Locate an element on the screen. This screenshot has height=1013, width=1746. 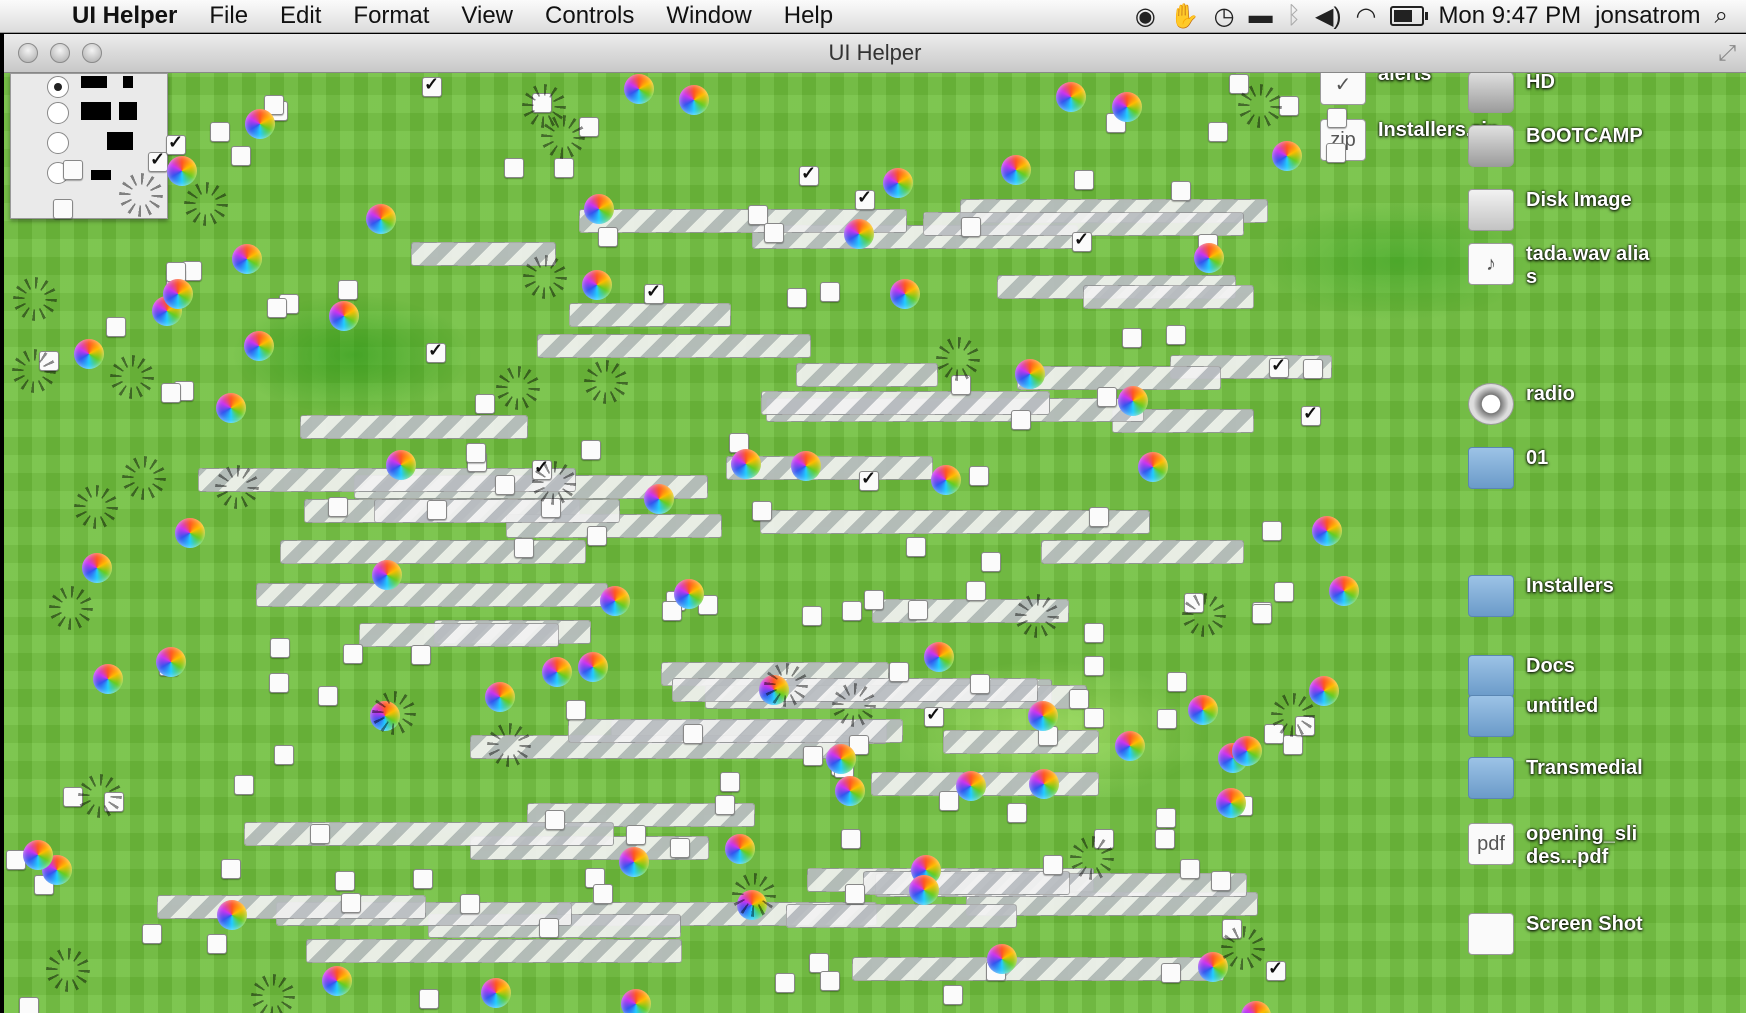
screen-sharing-icon: ◉ is located at coordinates (1145, 16).